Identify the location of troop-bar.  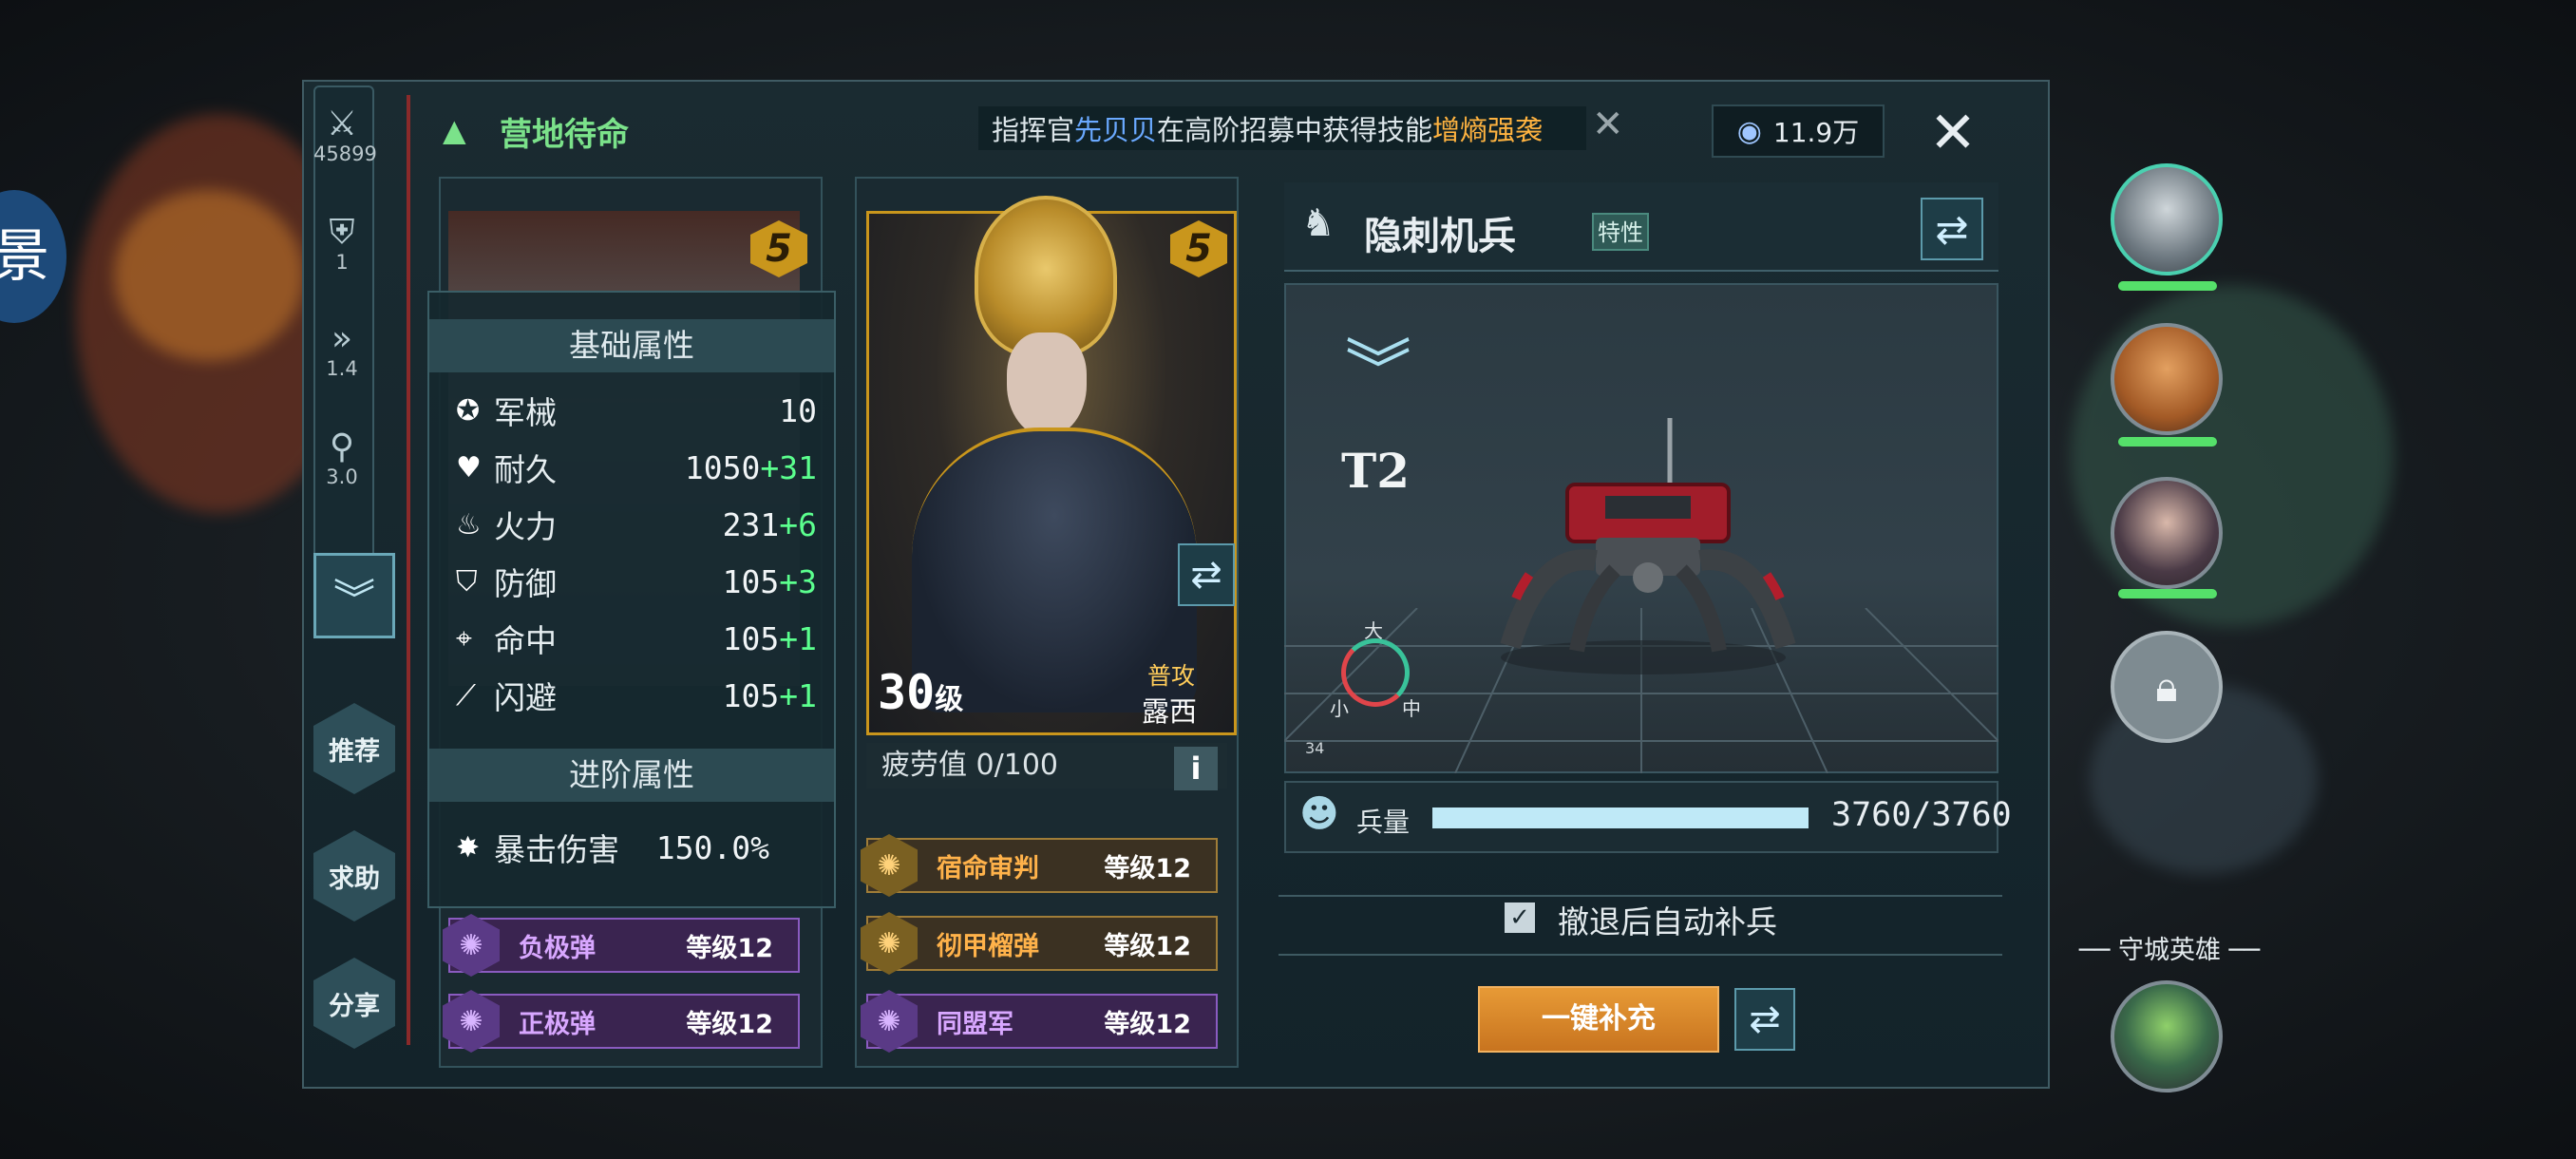
(1620, 818).